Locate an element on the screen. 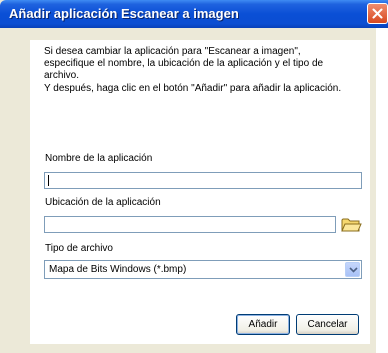 This screenshot has height=353, width=388. dropdown-button is located at coordinates (352, 269).